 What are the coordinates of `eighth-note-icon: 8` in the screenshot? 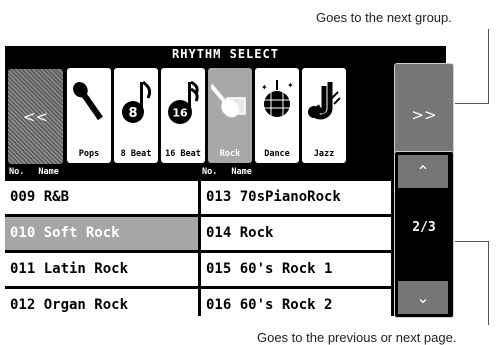 It's located at (136, 102).